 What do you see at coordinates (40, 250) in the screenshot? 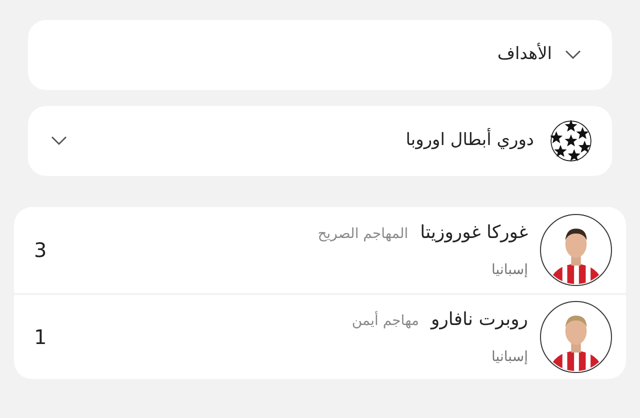
I see `goals-count: 3` at bounding box center [40, 250].